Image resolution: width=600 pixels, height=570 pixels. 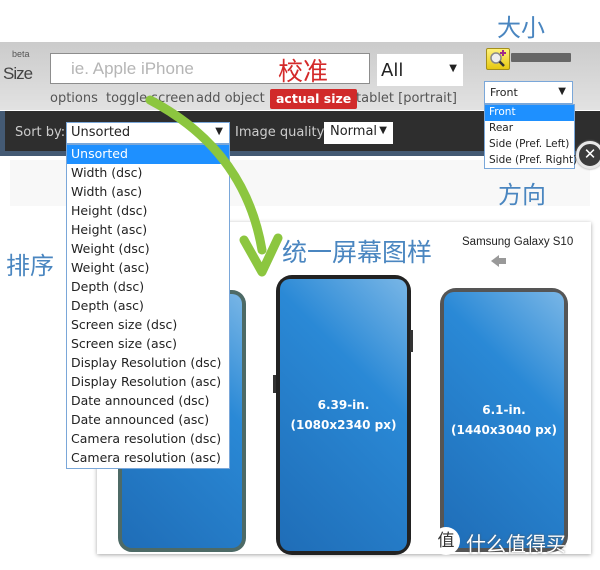 I want to click on phone-image: 6.1-in. (1440x3040 px), so click(x=504, y=420).